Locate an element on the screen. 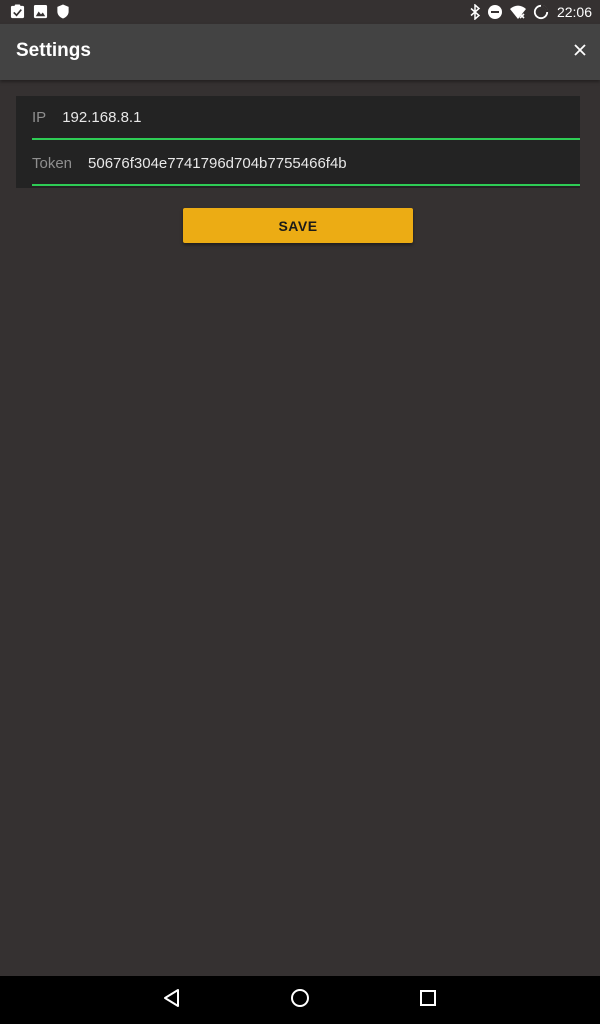 This screenshot has height=1024, width=600. home-button is located at coordinates (300, 1000).